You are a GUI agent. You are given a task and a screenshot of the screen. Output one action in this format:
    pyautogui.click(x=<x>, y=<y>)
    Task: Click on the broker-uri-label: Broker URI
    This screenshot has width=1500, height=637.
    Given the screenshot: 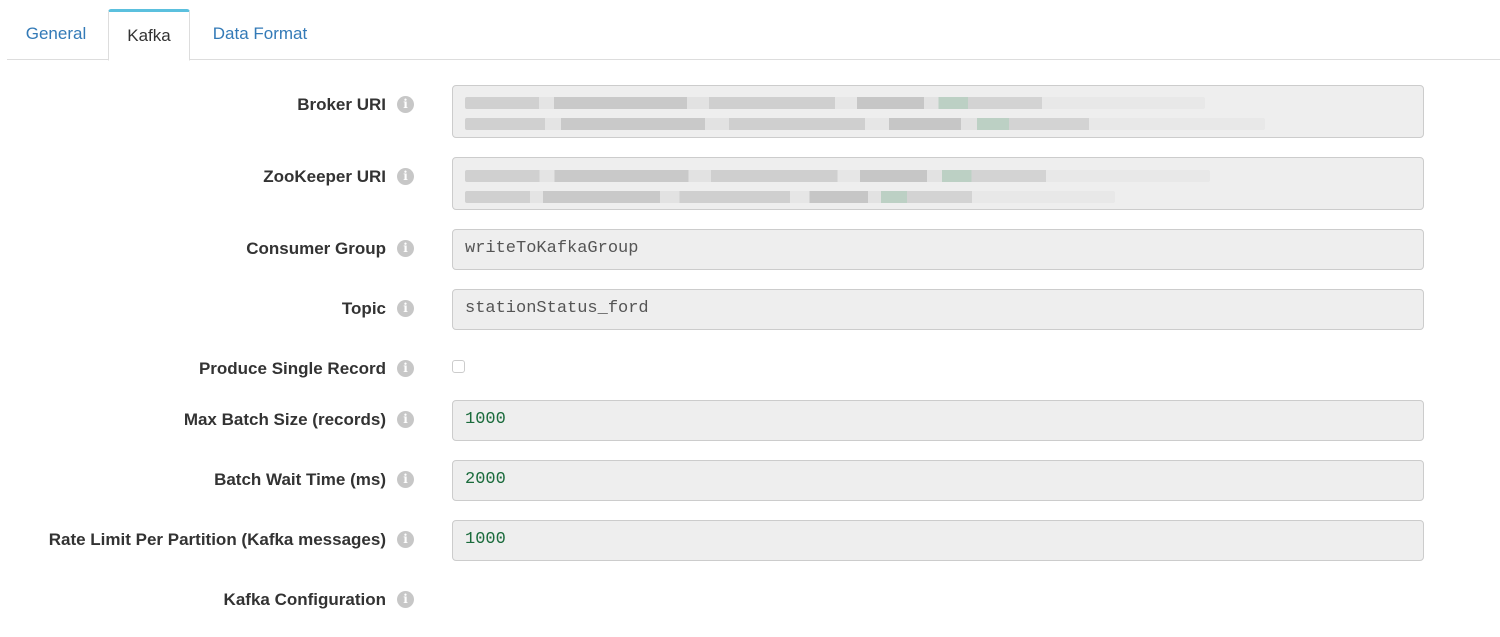 What is the action you would take?
    pyautogui.click(x=341, y=104)
    